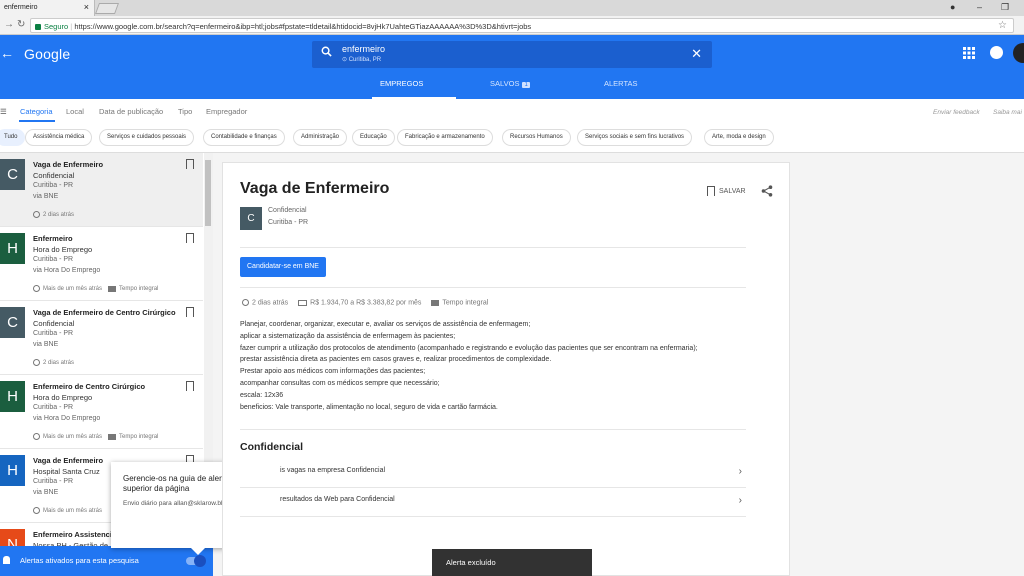 This screenshot has height=576, width=1024. I want to click on job-source: via BNE, so click(46, 492).